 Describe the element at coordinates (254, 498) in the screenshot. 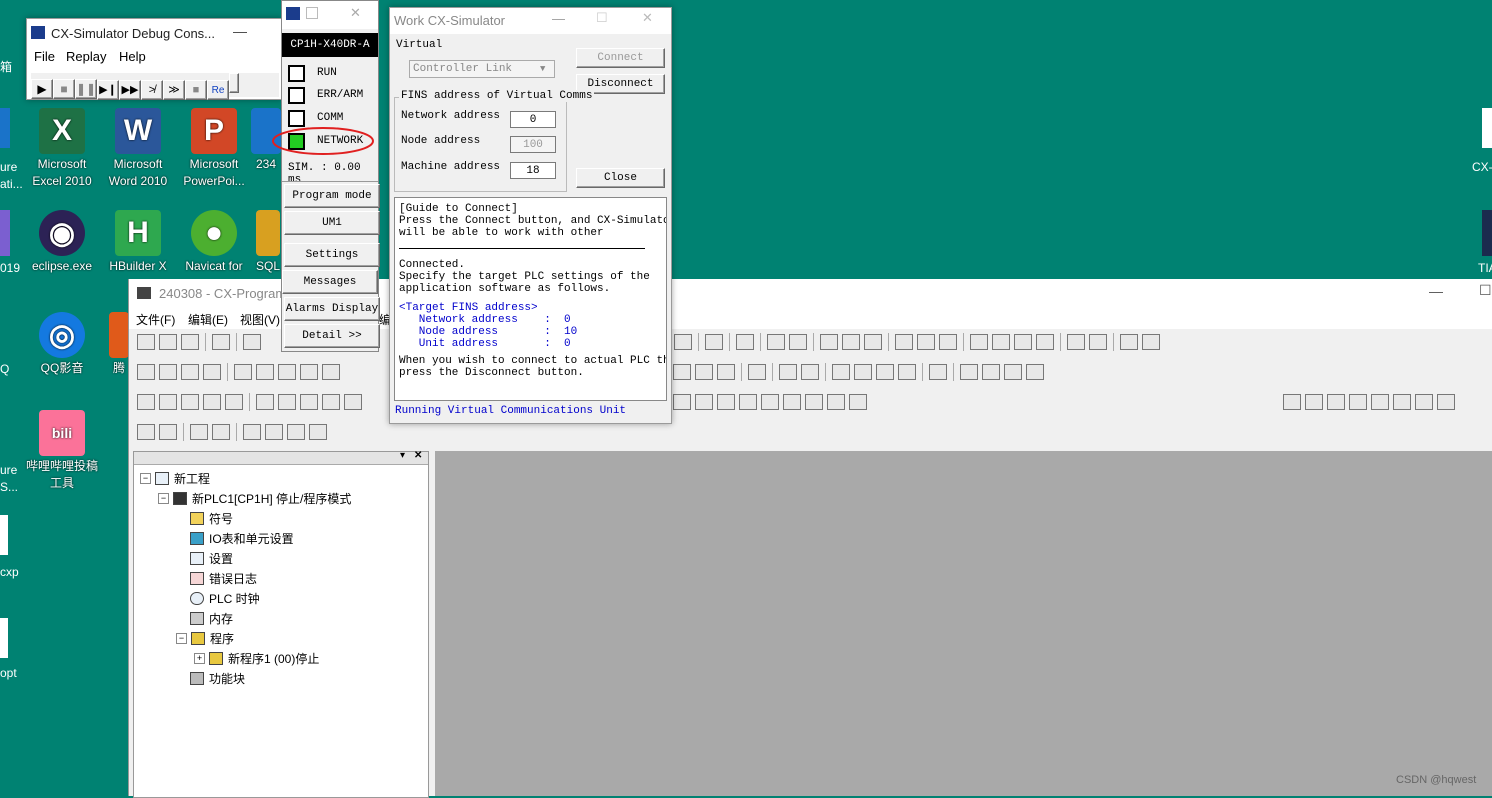

I see `tree-plc: − 新PLC1[CP1H] 停止/程序模式` at that location.